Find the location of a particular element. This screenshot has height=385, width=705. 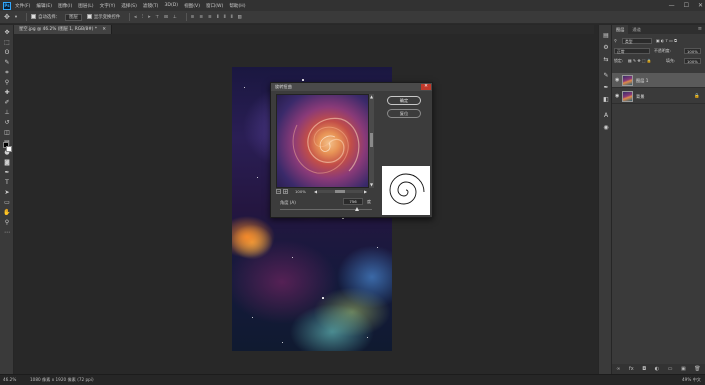

menu-layer: 图层(L) is located at coordinates (85, 6).